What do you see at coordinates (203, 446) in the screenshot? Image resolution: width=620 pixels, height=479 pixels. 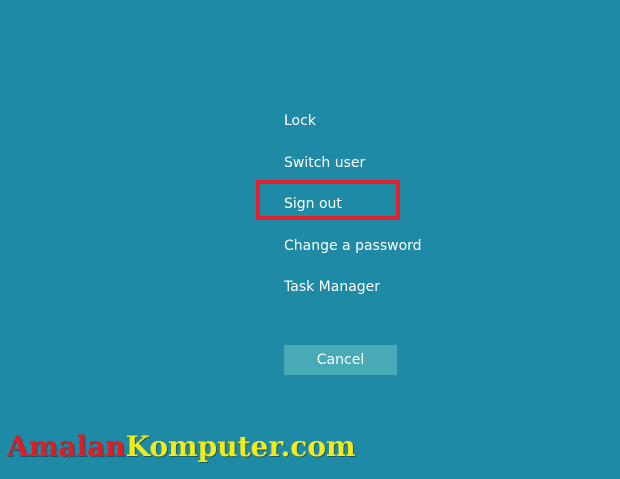 I see `watermark-text-komputer: Komputer` at bounding box center [203, 446].